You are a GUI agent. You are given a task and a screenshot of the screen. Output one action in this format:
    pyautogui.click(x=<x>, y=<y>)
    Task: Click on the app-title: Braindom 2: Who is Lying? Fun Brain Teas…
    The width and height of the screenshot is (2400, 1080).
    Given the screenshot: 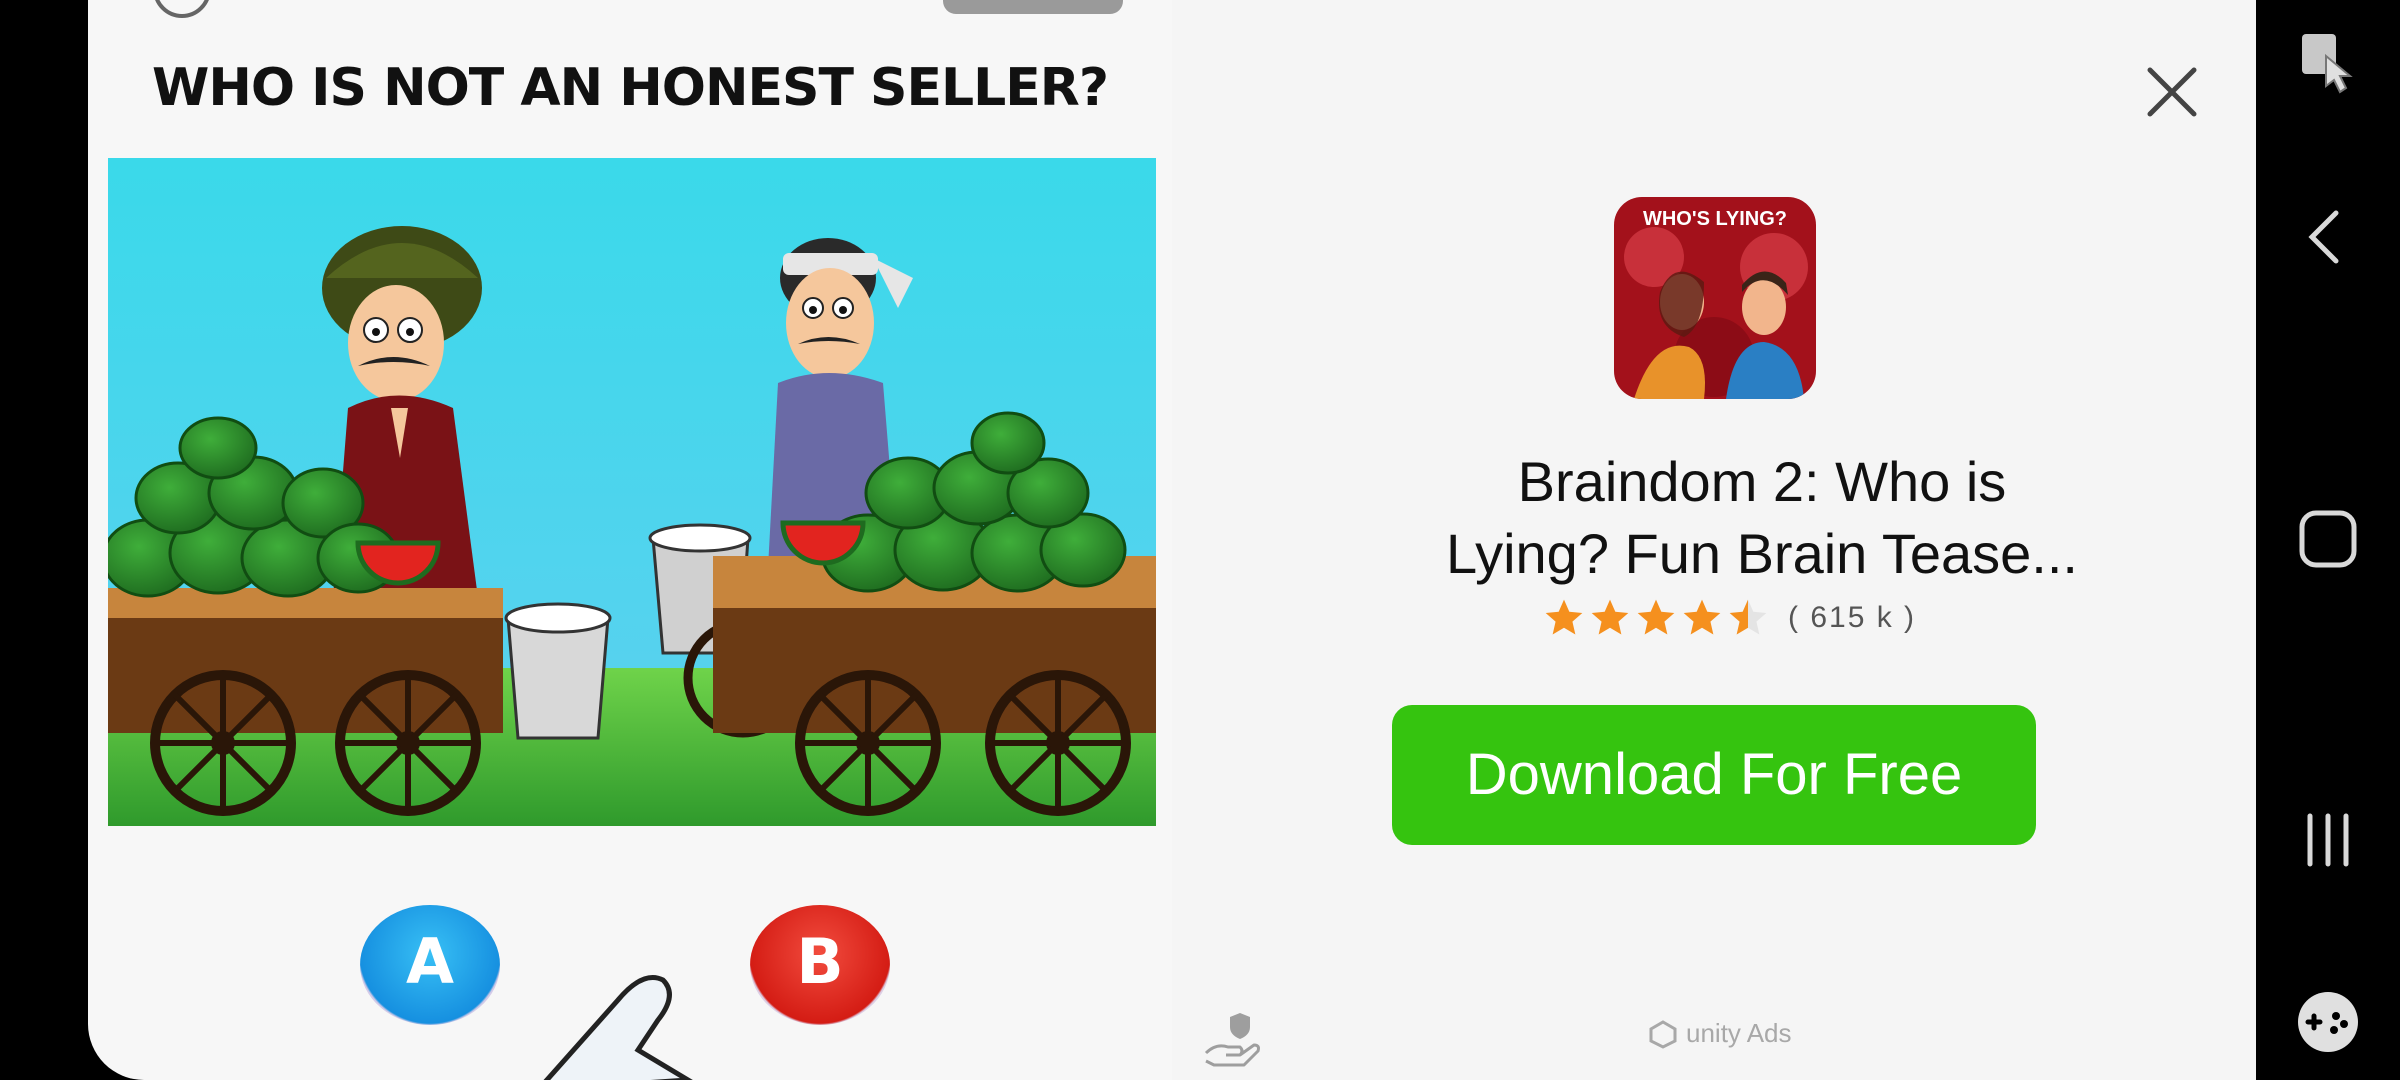 What is the action you would take?
    pyautogui.click(x=1762, y=517)
    